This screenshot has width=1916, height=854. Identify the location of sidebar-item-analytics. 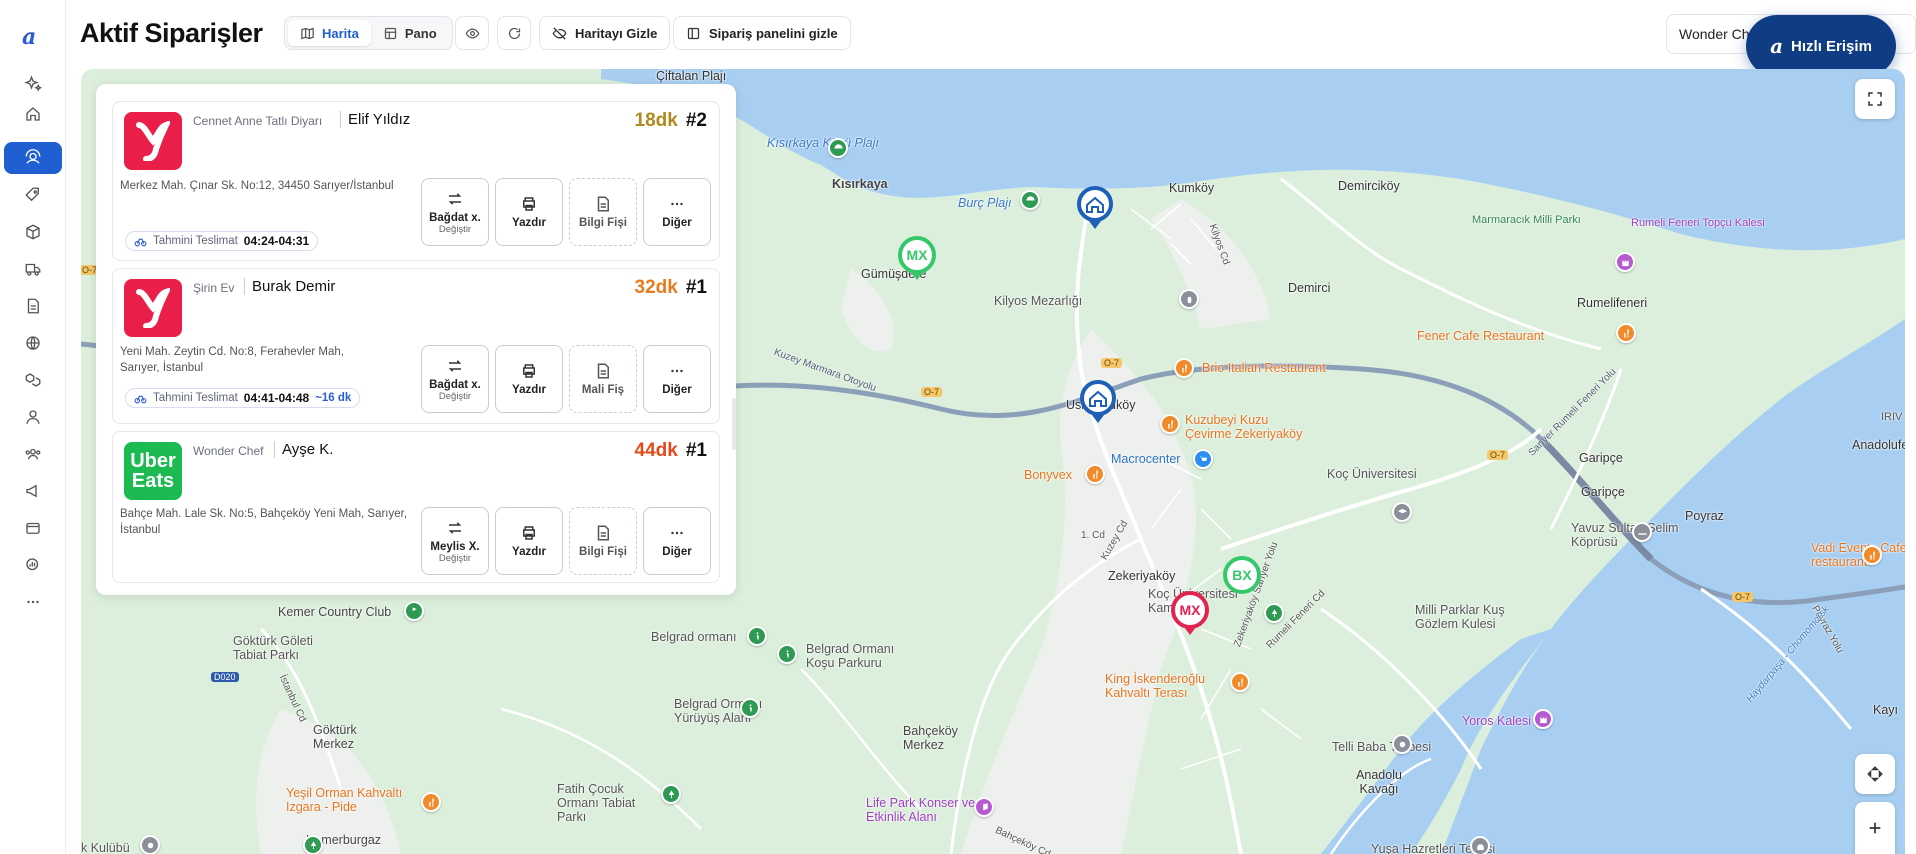
(33, 565).